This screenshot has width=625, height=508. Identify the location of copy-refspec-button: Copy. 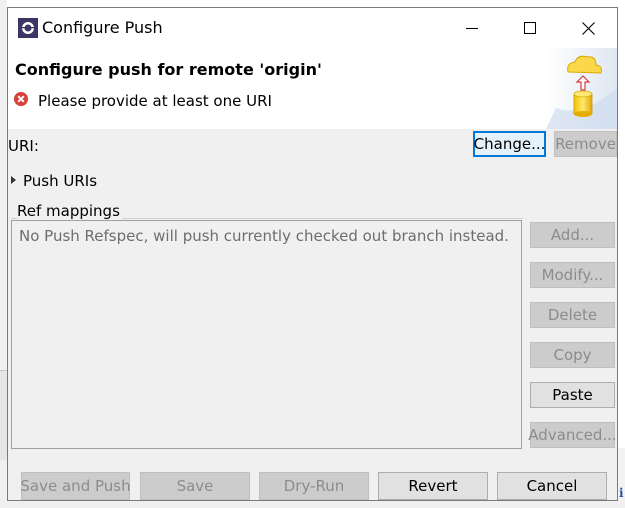
(572, 355).